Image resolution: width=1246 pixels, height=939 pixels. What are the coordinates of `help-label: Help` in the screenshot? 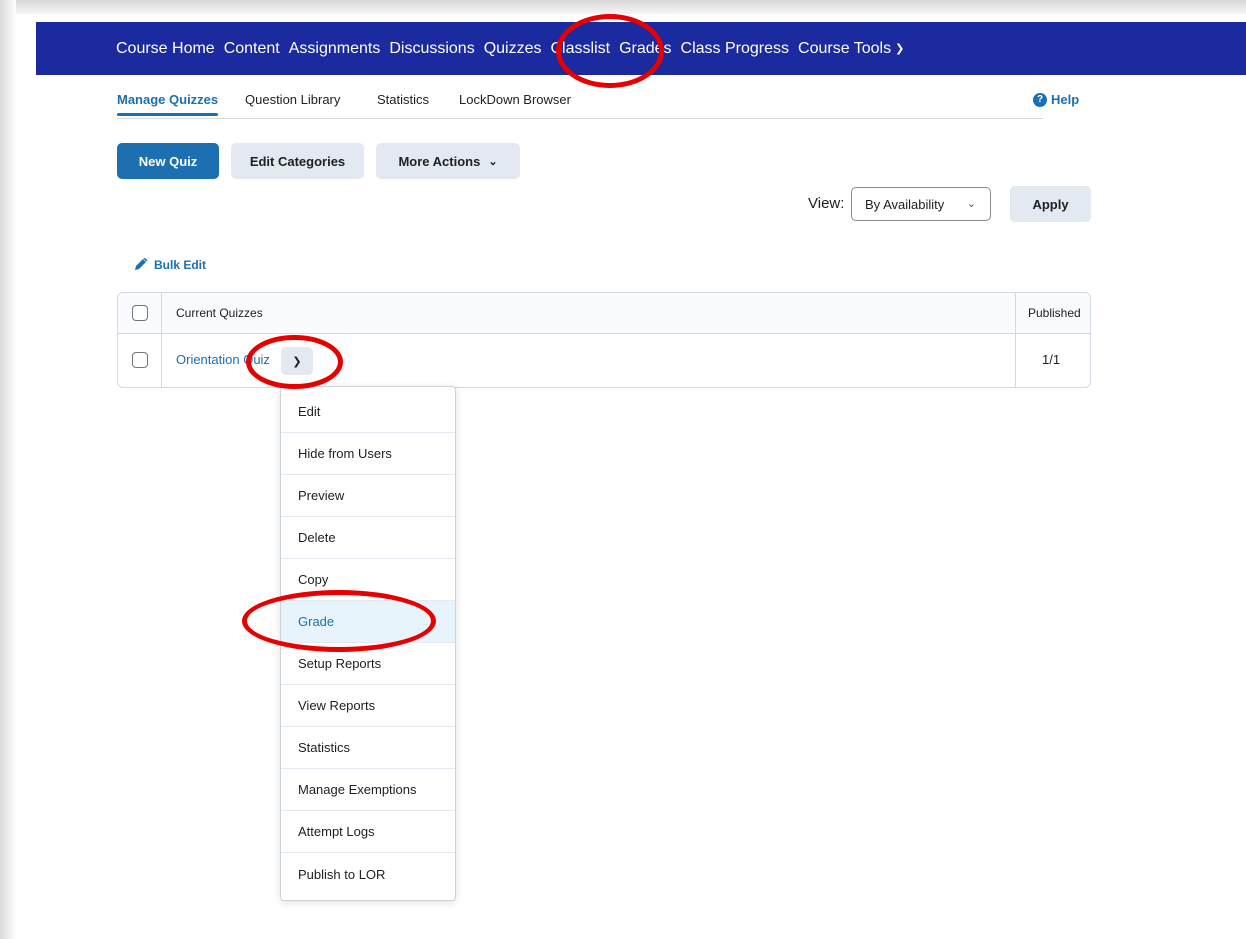 It's located at (1065, 99).